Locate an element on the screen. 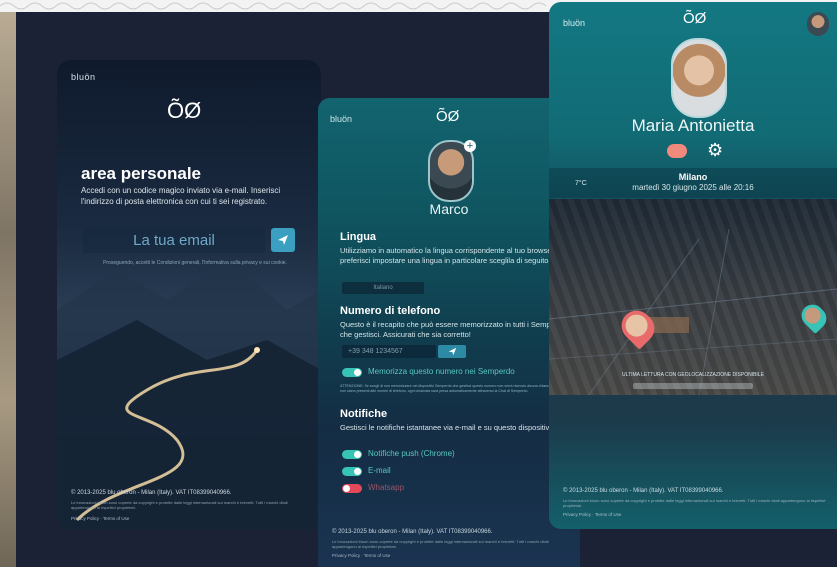 Image resolution: width=837 pixels, height=567 pixels. whatsapp-label: Whatsapp is located at coordinates (386, 487).